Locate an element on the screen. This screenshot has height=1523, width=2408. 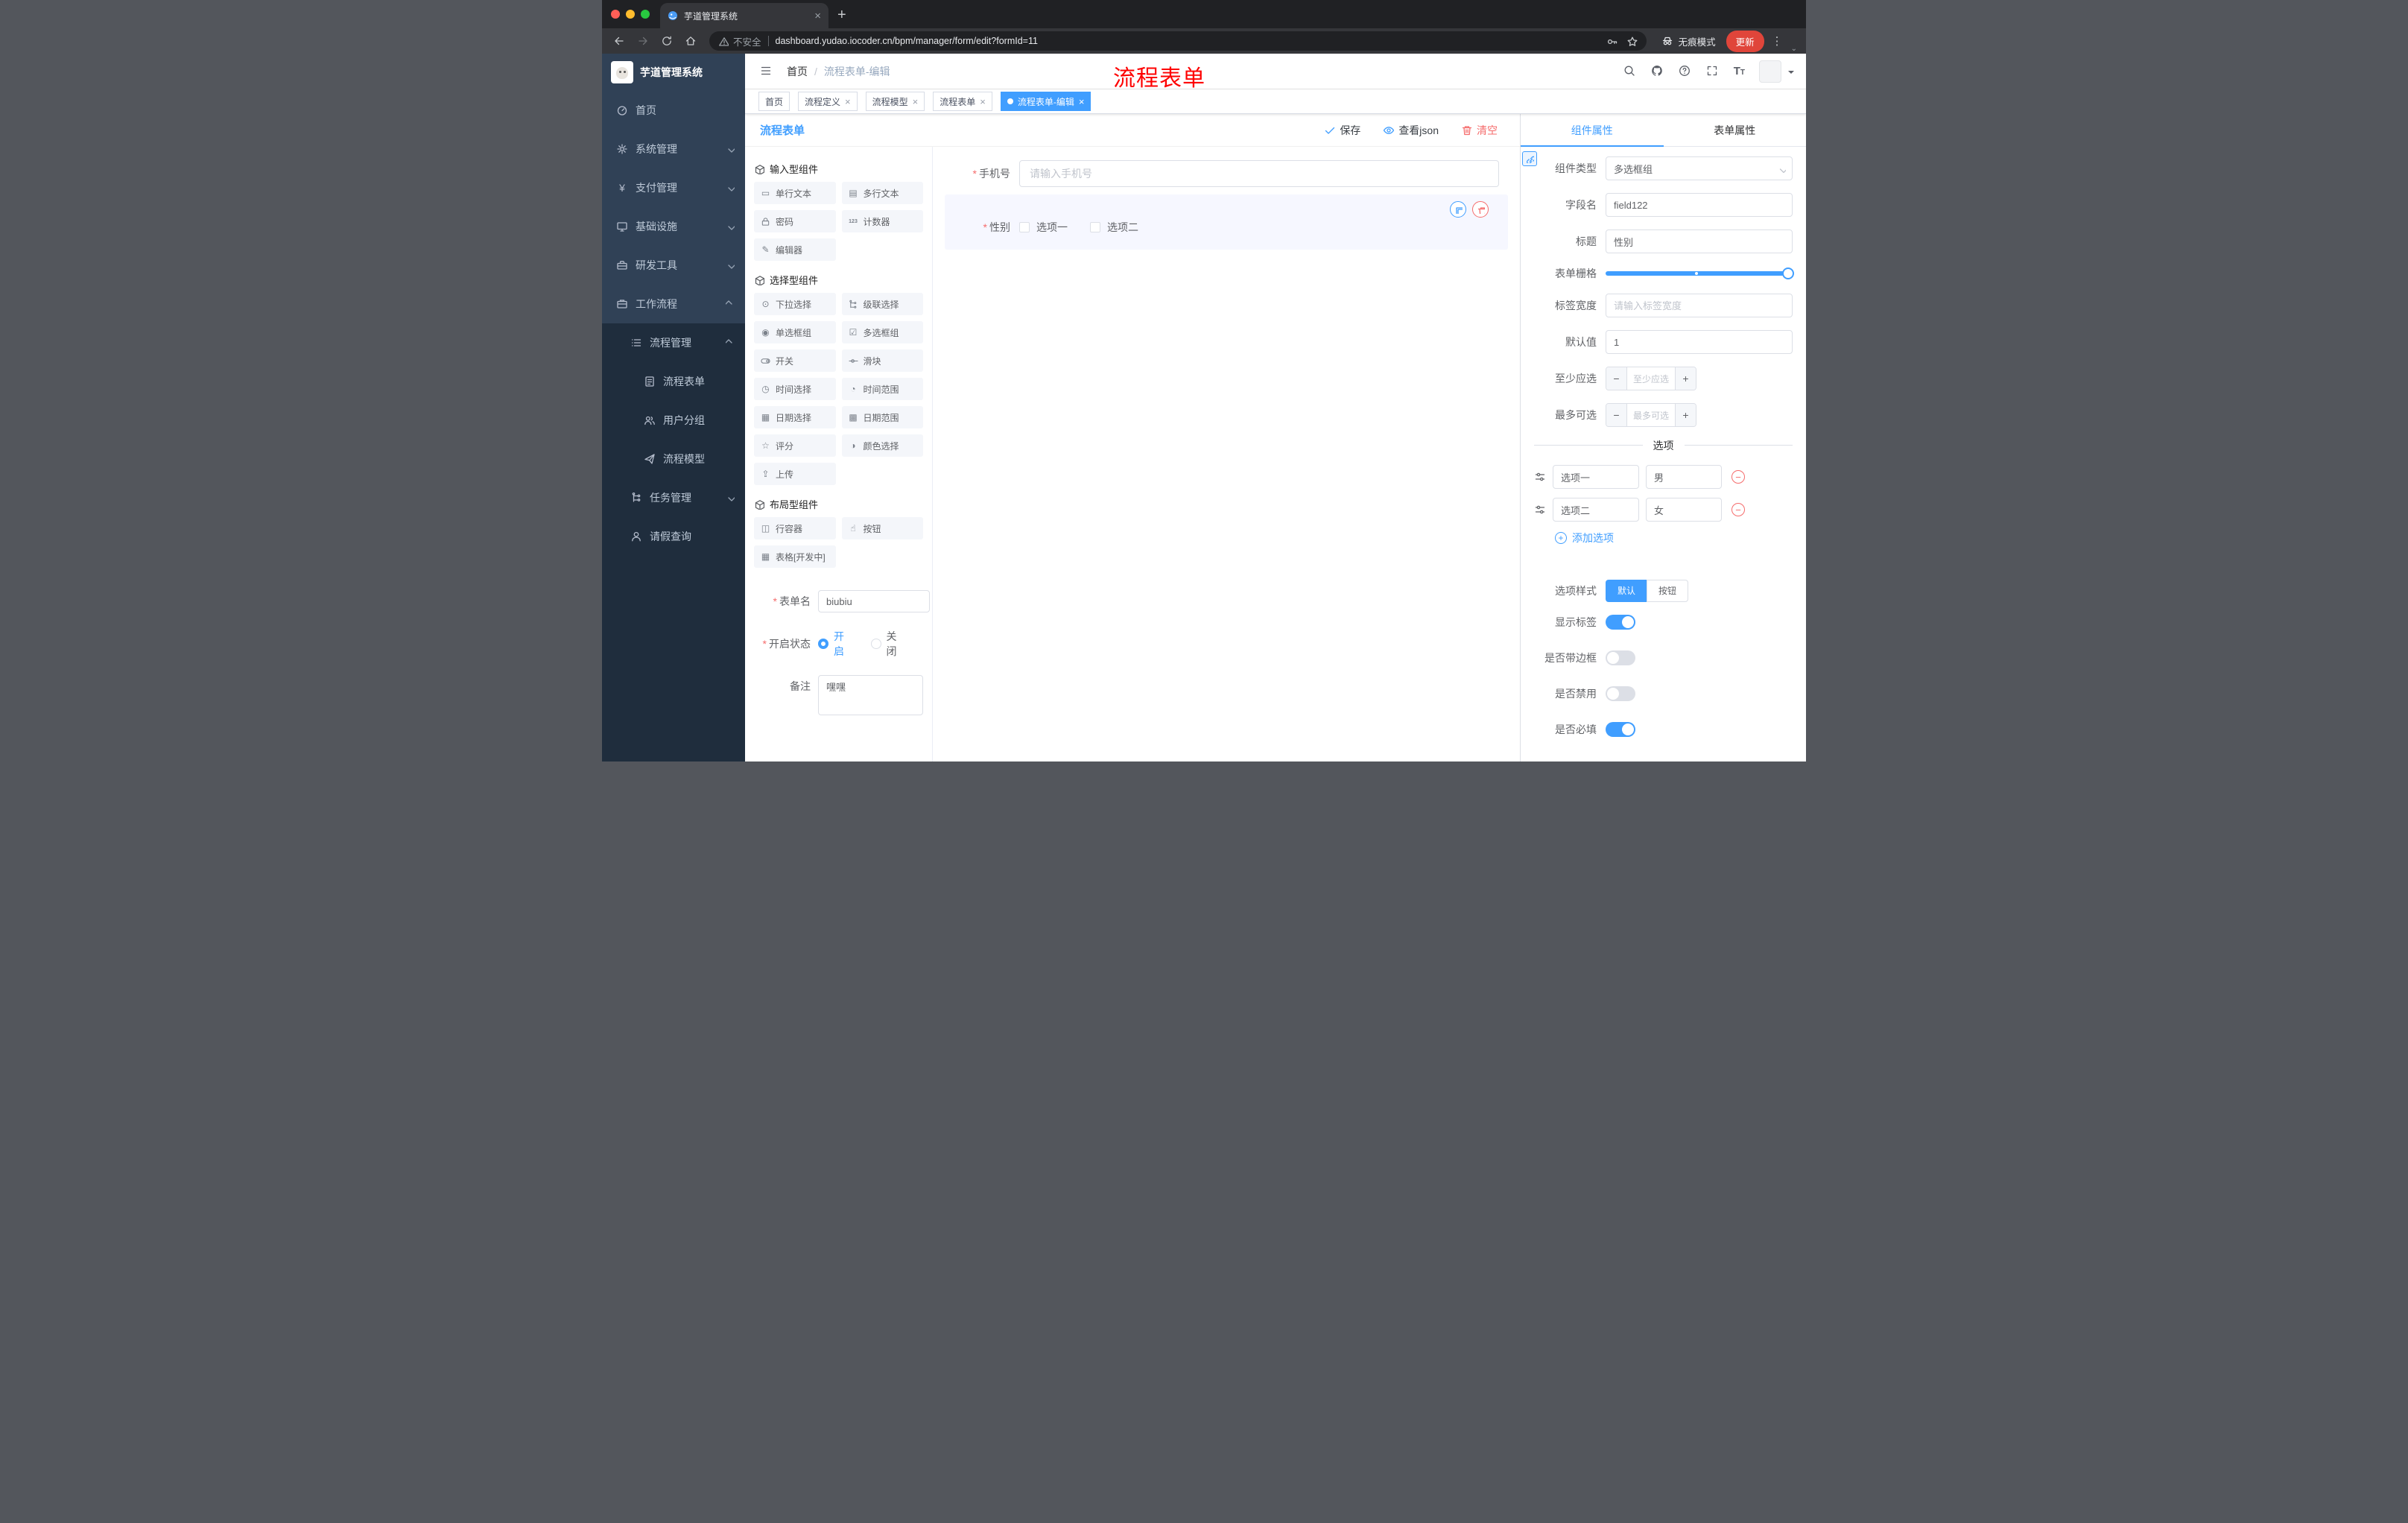
decrease-button: − is located at coordinates (1616, 379).